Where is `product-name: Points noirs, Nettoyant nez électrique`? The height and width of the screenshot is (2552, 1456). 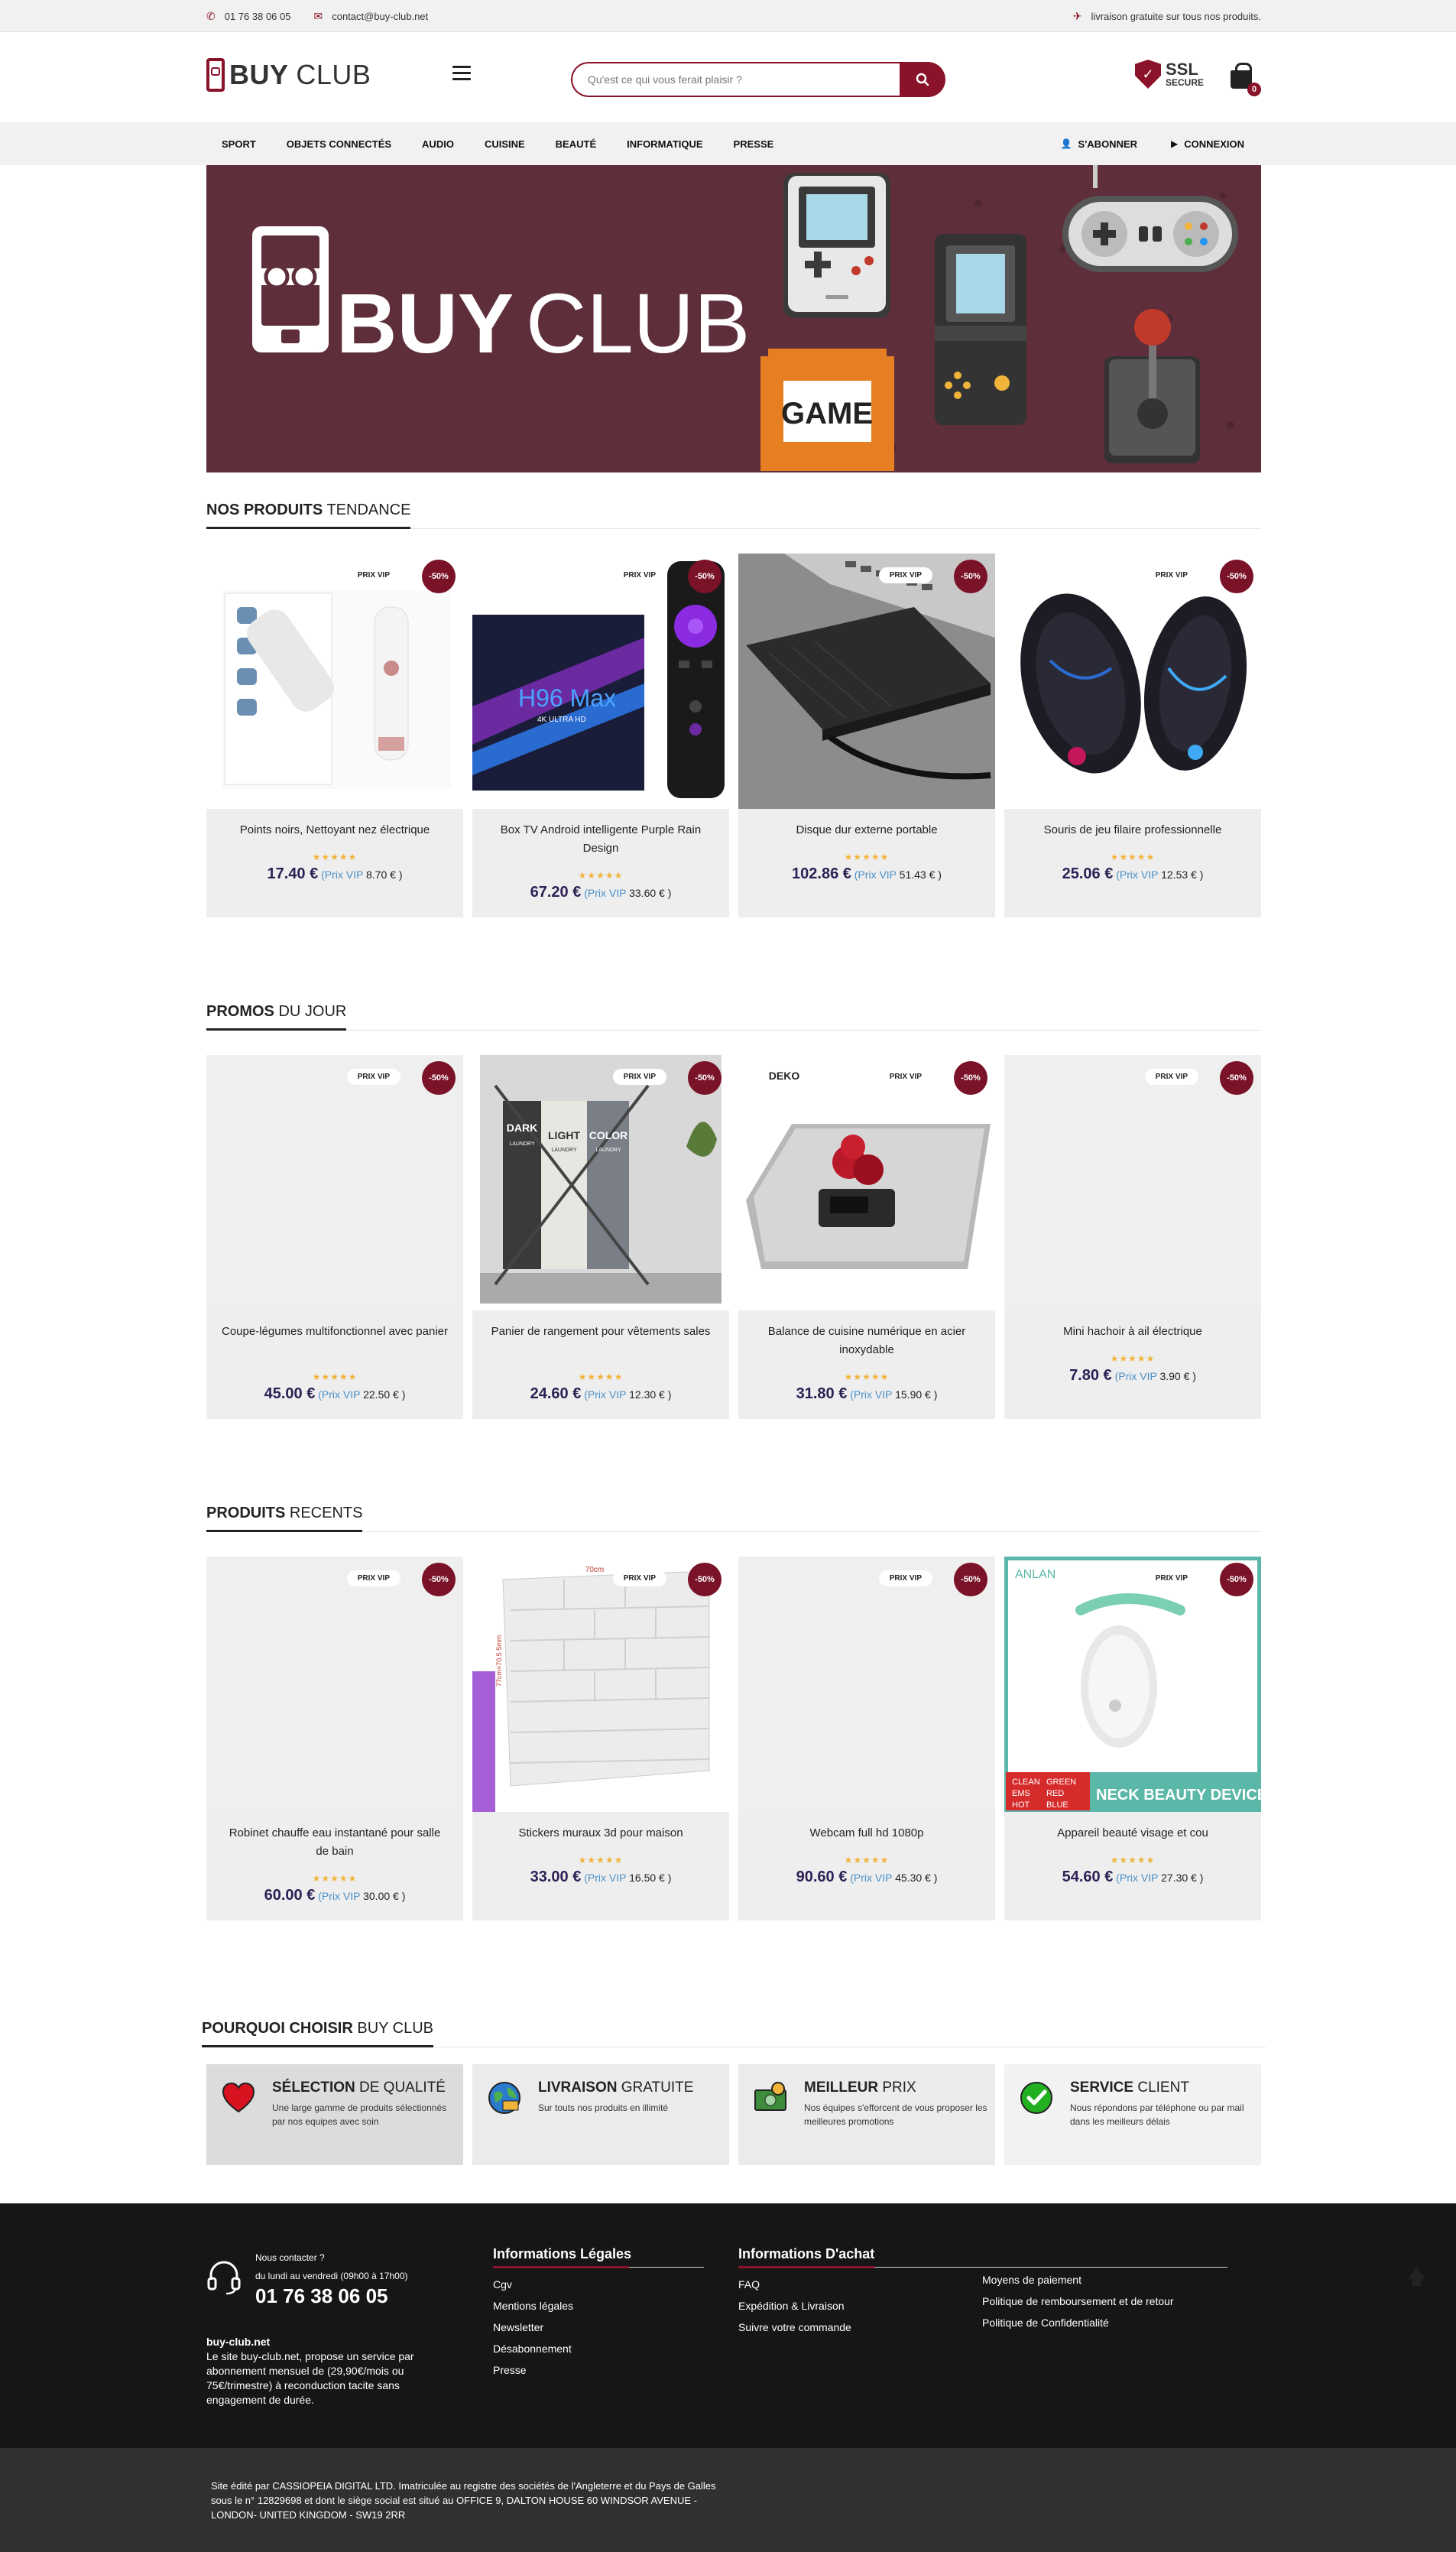 product-name: Points noirs, Nettoyant nez électrique is located at coordinates (335, 830).